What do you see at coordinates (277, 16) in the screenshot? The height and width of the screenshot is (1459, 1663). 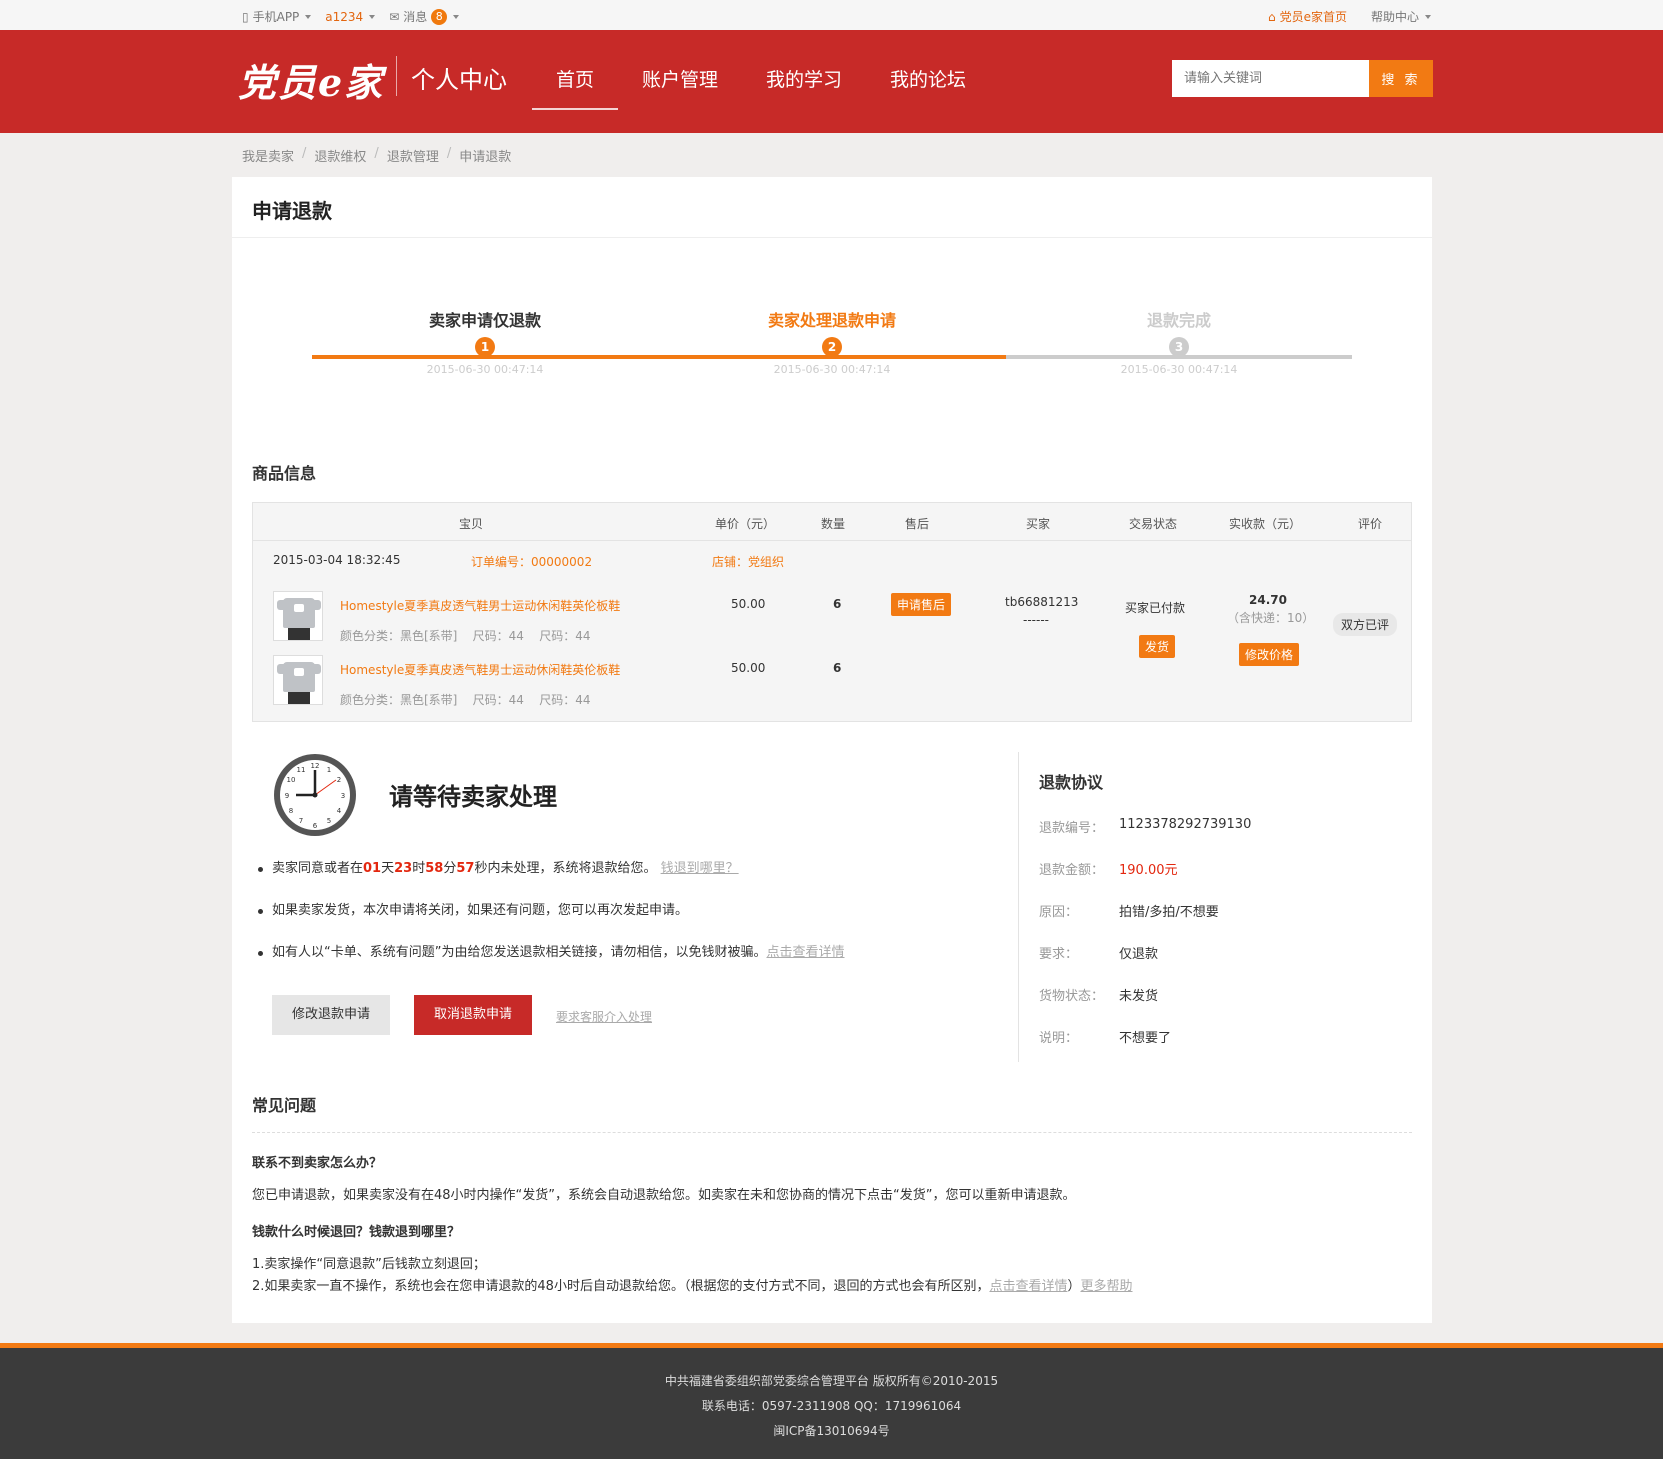 I see `mobile-app-menu: ▯ 手机APP` at bounding box center [277, 16].